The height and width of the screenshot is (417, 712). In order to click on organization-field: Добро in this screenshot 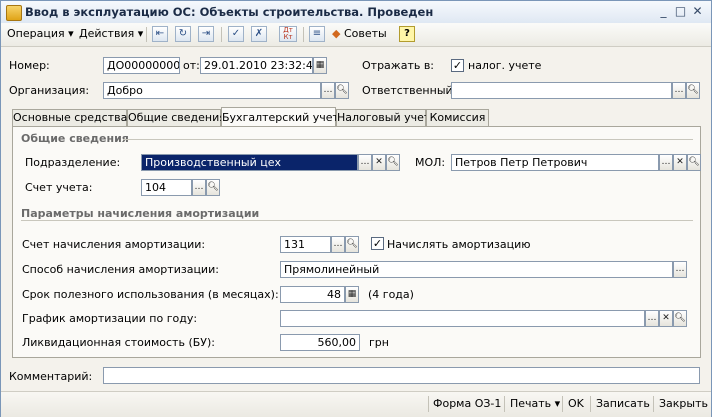, I will do `click(212, 90)`.